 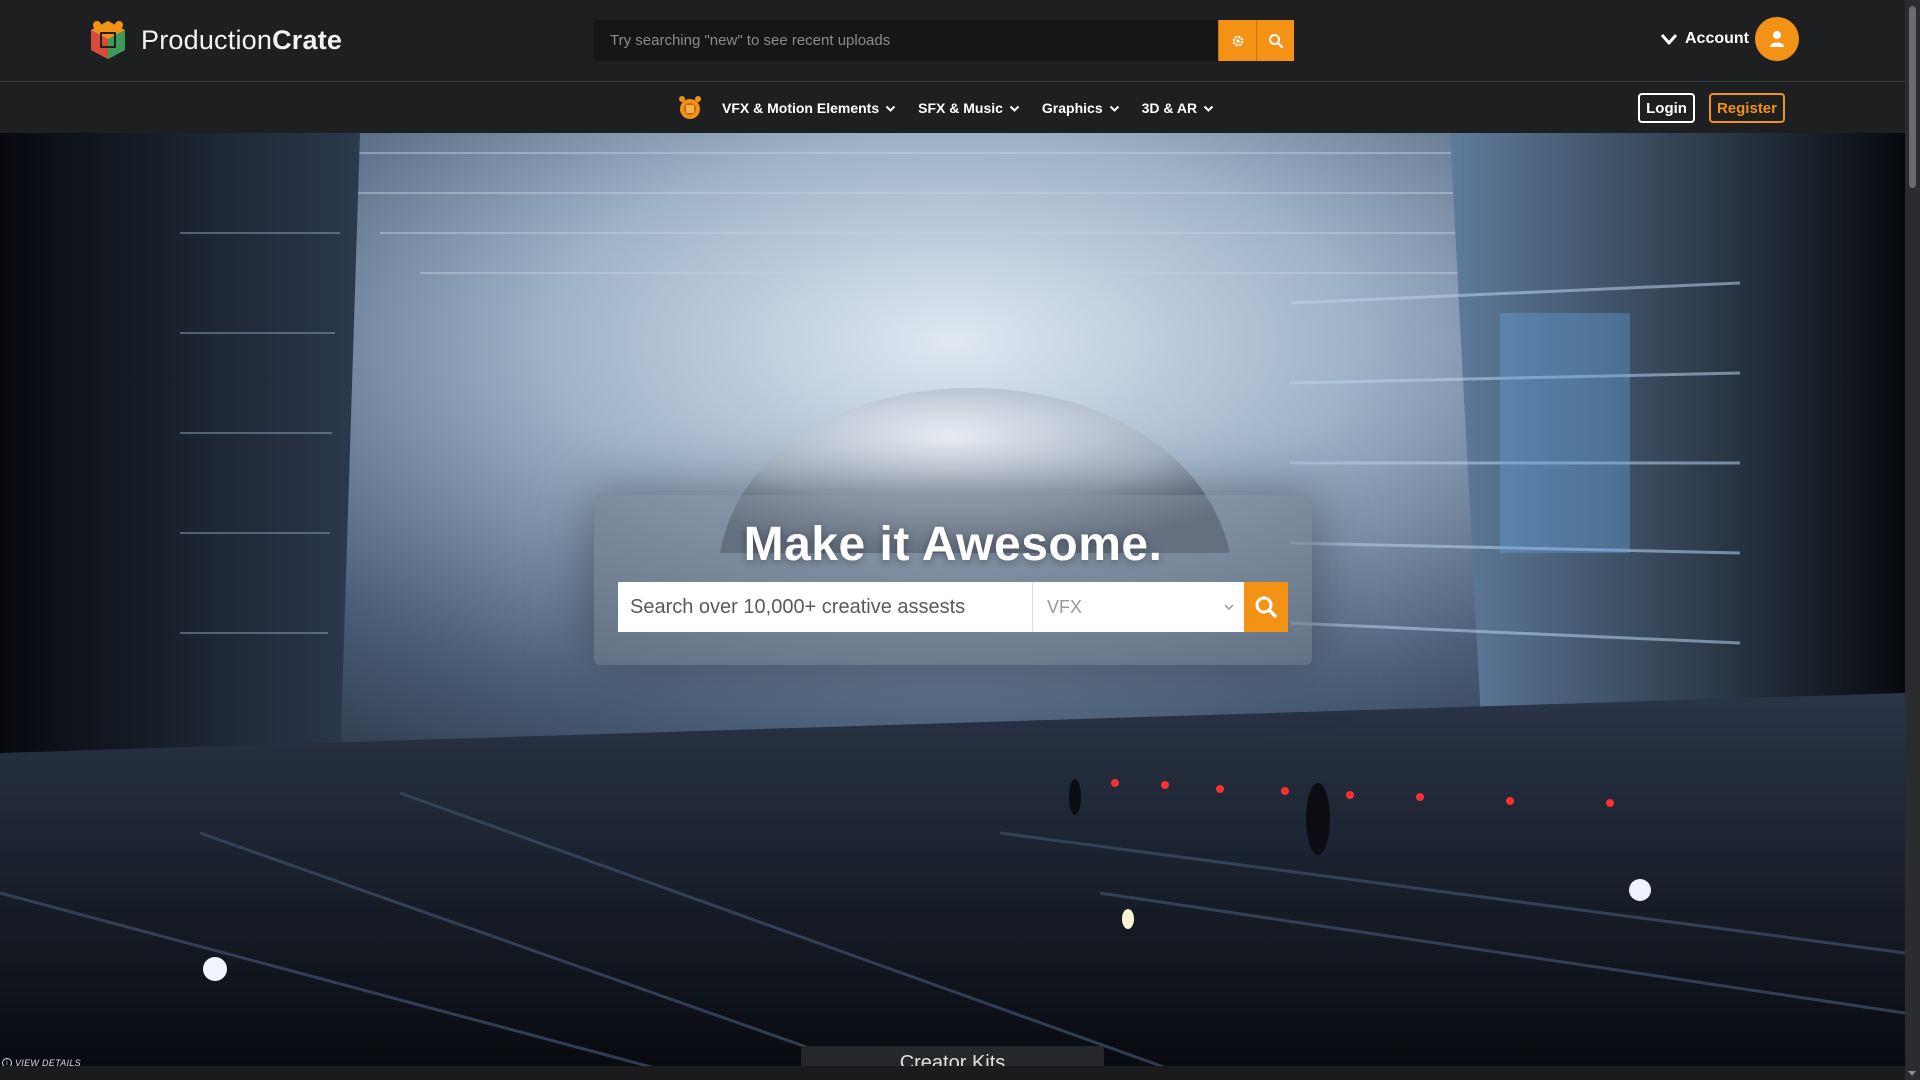 I want to click on avatar, so click(x=1777, y=39).